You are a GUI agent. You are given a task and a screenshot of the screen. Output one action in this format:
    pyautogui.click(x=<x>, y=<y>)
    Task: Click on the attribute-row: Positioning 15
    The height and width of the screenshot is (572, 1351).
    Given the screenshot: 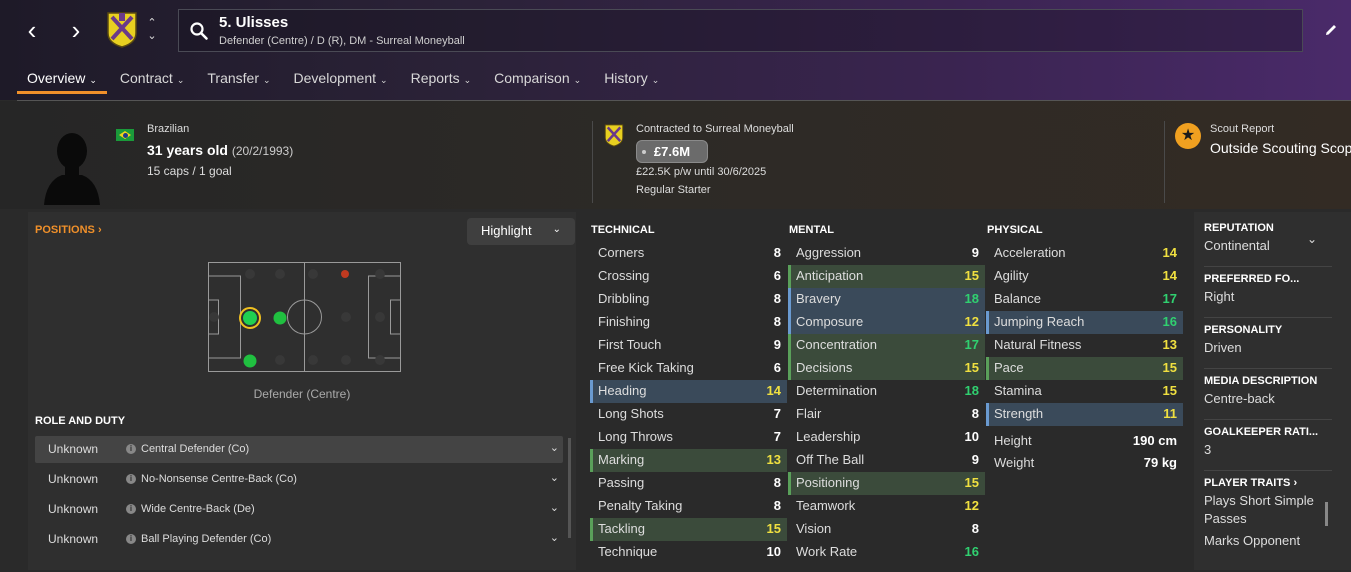 What is the action you would take?
    pyautogui.click(x=886, y=483)
    